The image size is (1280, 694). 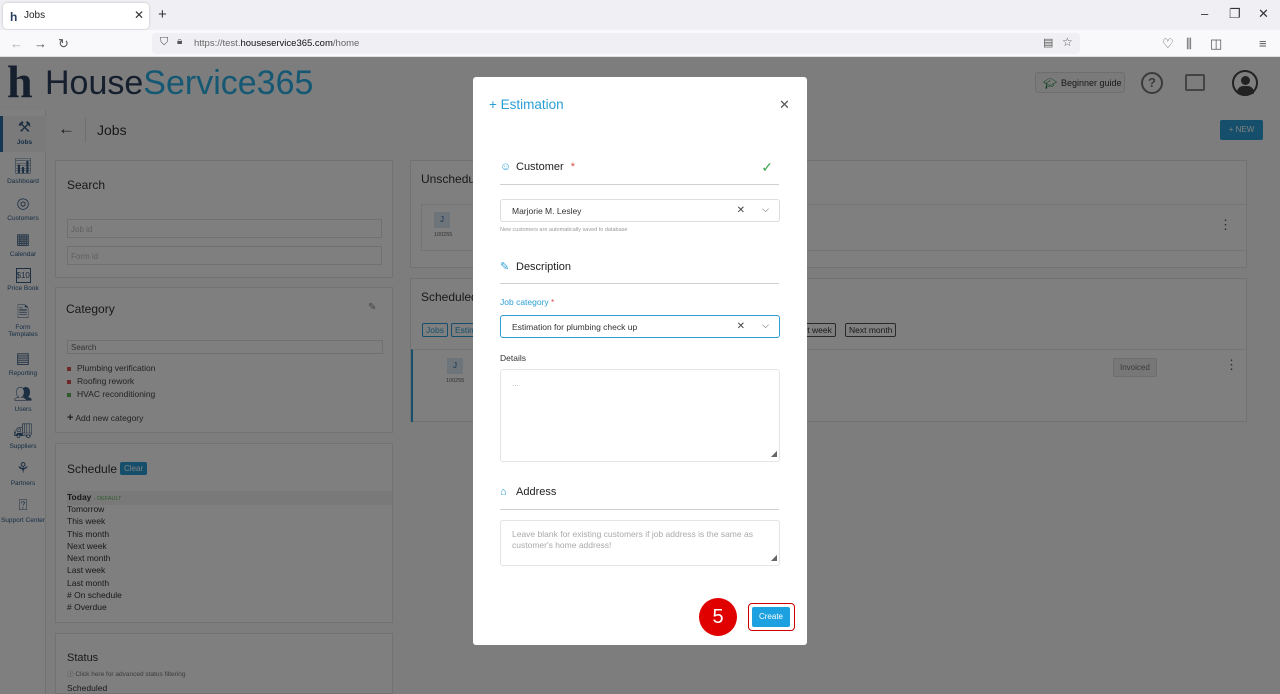 I want to click on customer-section-header: ☺ Customer * ✓, so click(x=639, y=172).